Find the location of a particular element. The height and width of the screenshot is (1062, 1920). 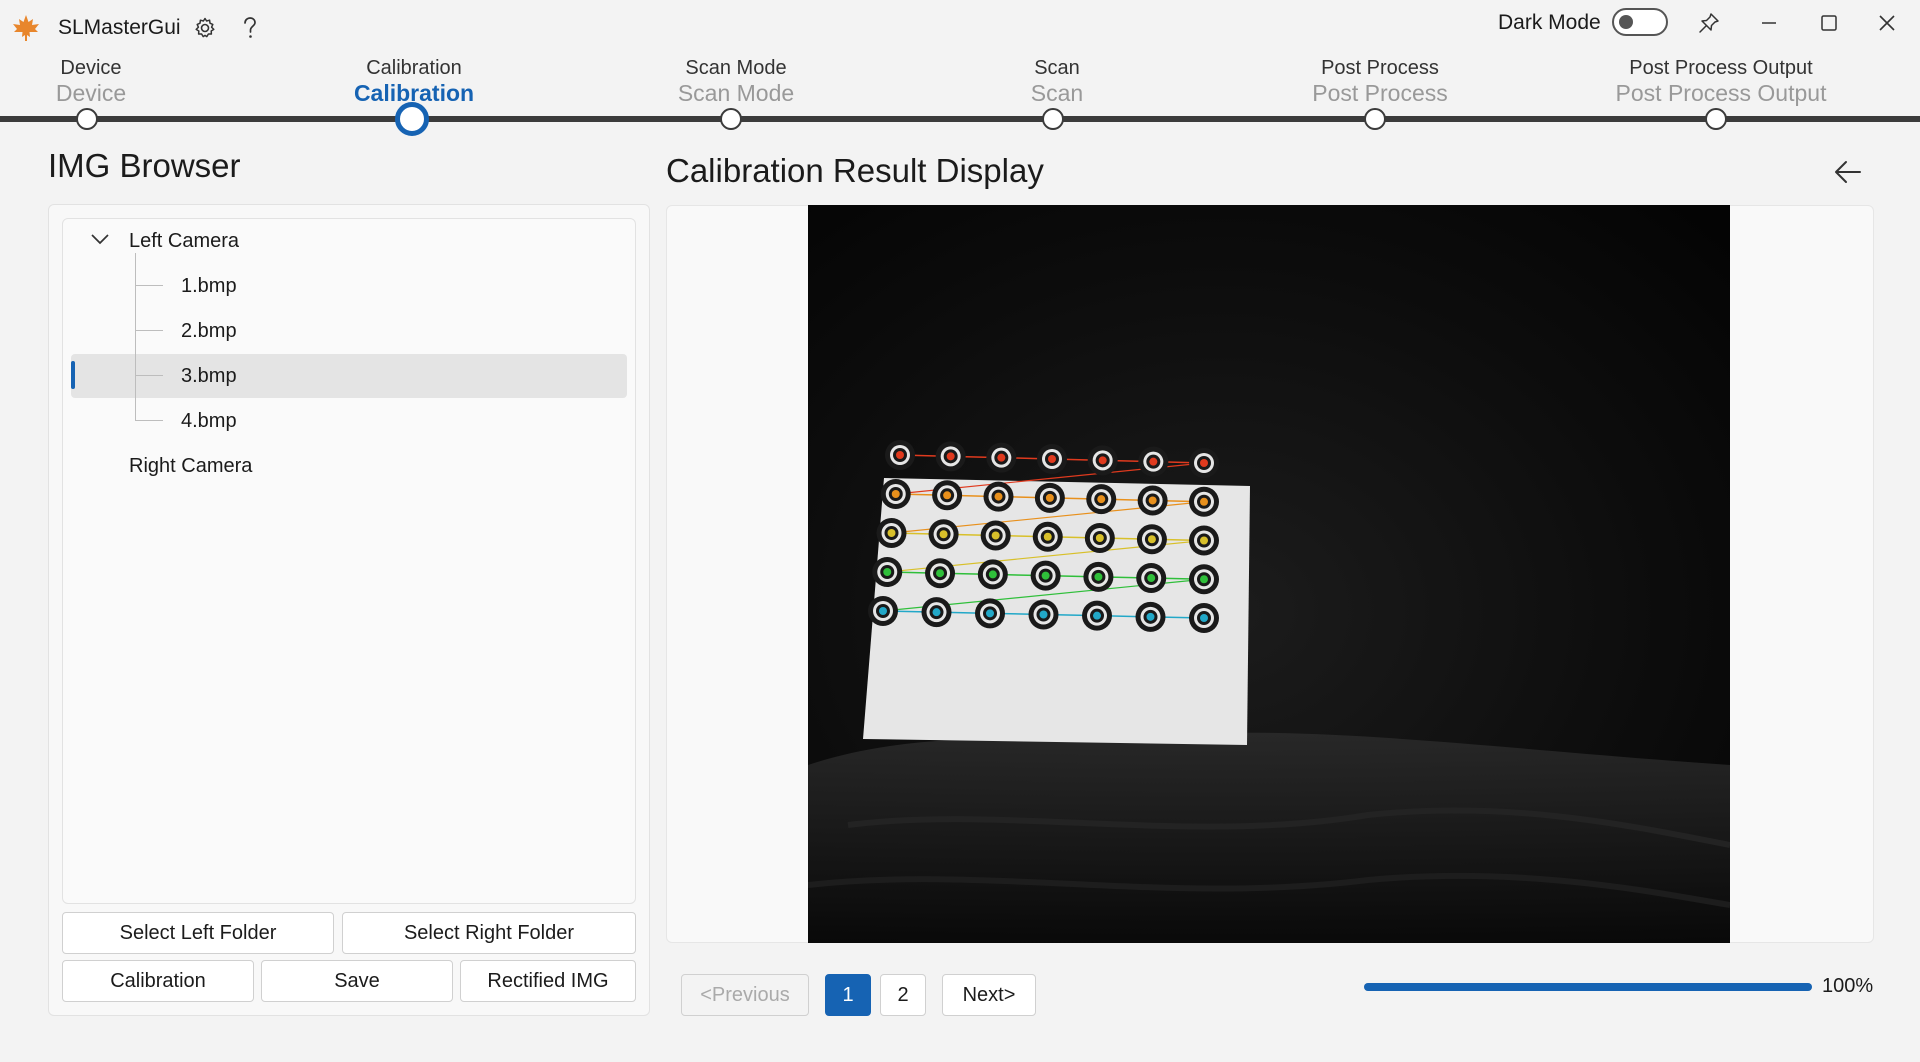

toggle-knob is located at coordinates (1626, 22).